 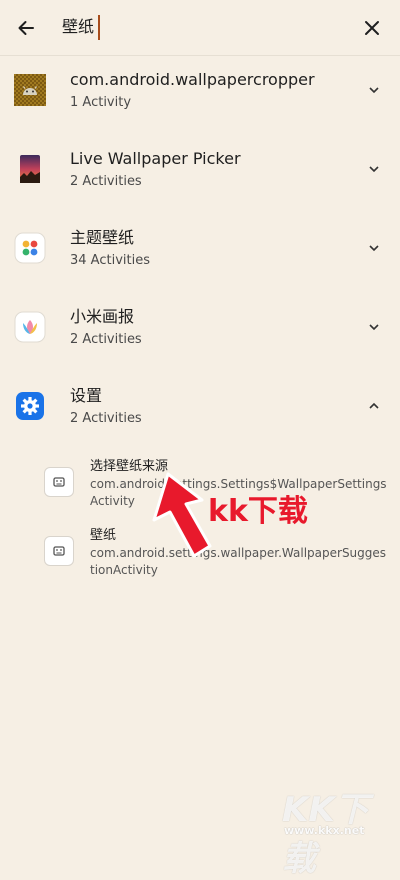 What do you see at coordinates (30, 248) in the screenshot?
I see `theme-icon` at bounding box center [30, 248].